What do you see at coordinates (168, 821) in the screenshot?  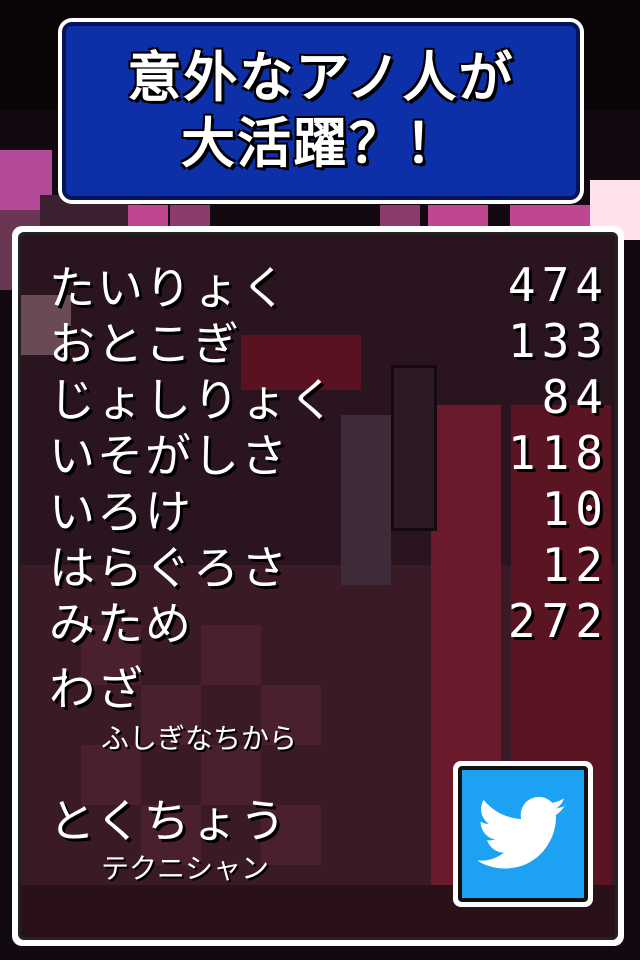 I see `trait-label: とくちょう` at bounding box center [168, 821].